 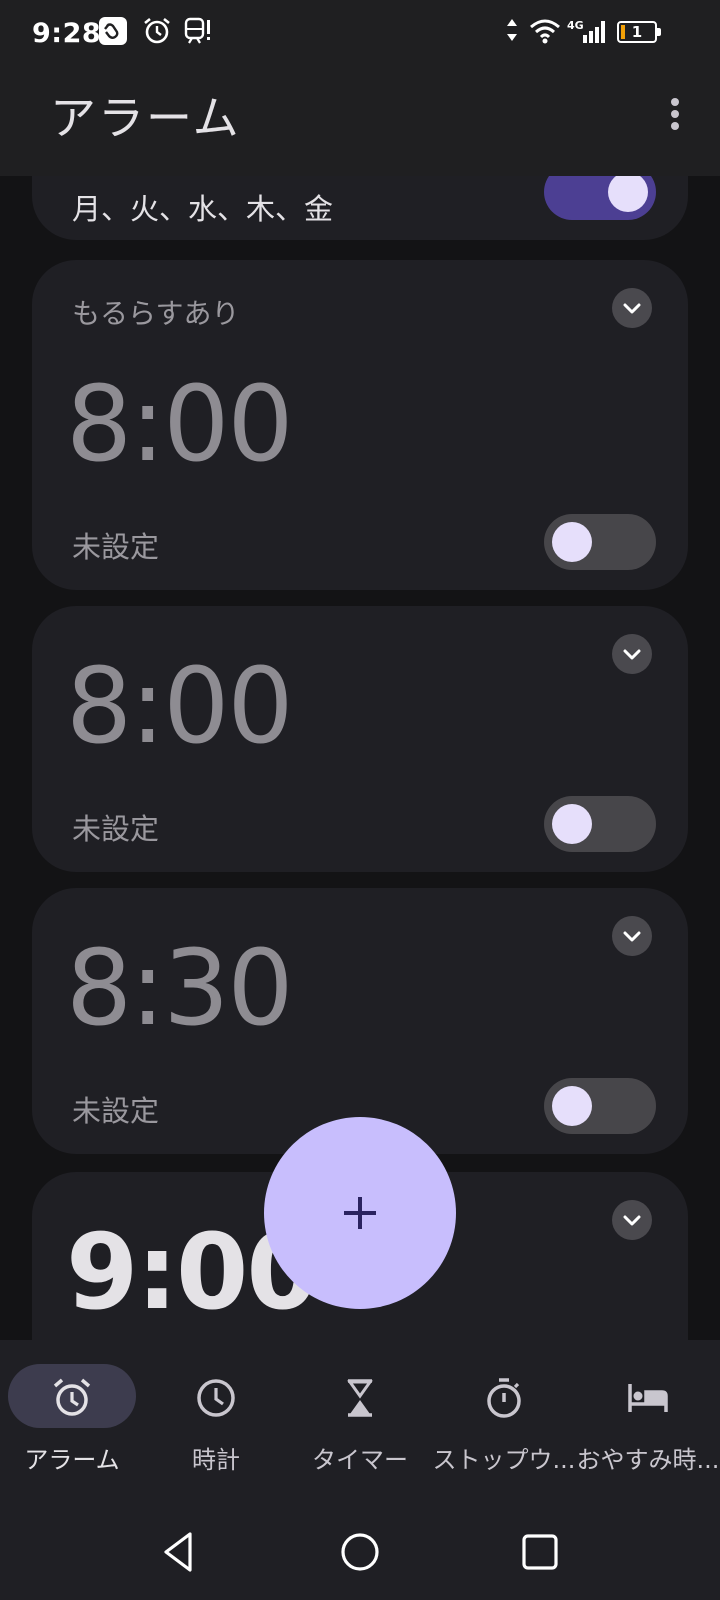 What do you see at coordinates (360, 120) in the screenshot?
I see `app-bar: アラーム` at bounding box center [360, 120].